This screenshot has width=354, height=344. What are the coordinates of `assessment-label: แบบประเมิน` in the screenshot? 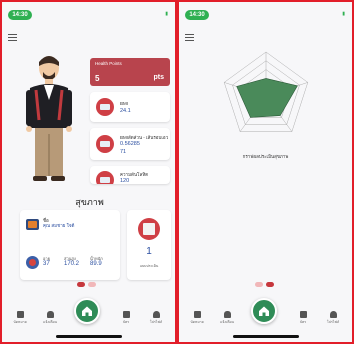 It's located at (149, 266).